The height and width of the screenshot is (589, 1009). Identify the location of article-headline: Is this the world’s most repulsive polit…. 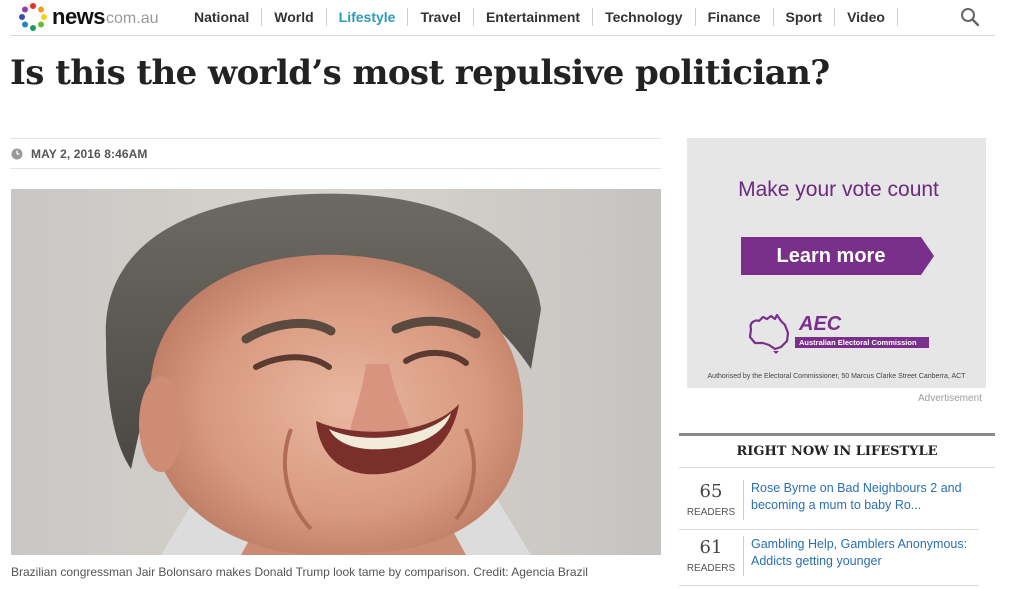
(420, 73).